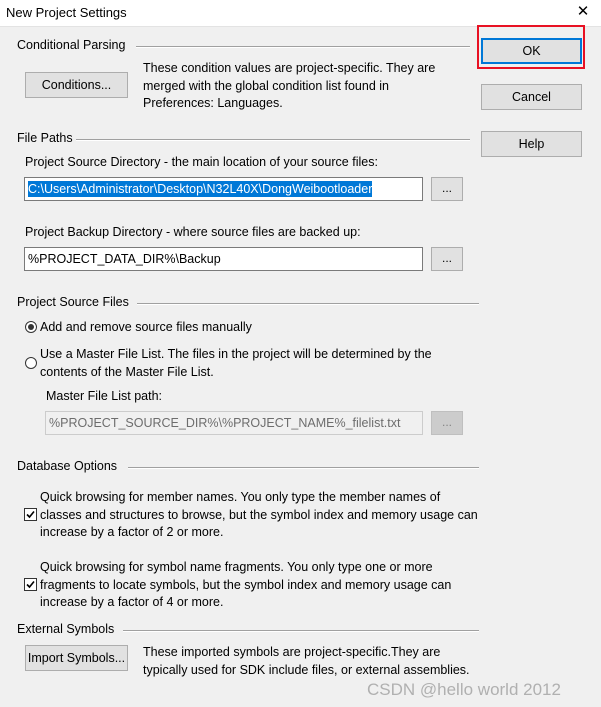 The image size is (601, 707). I want to click on window-title: New Project Settings, so click(66, 12).